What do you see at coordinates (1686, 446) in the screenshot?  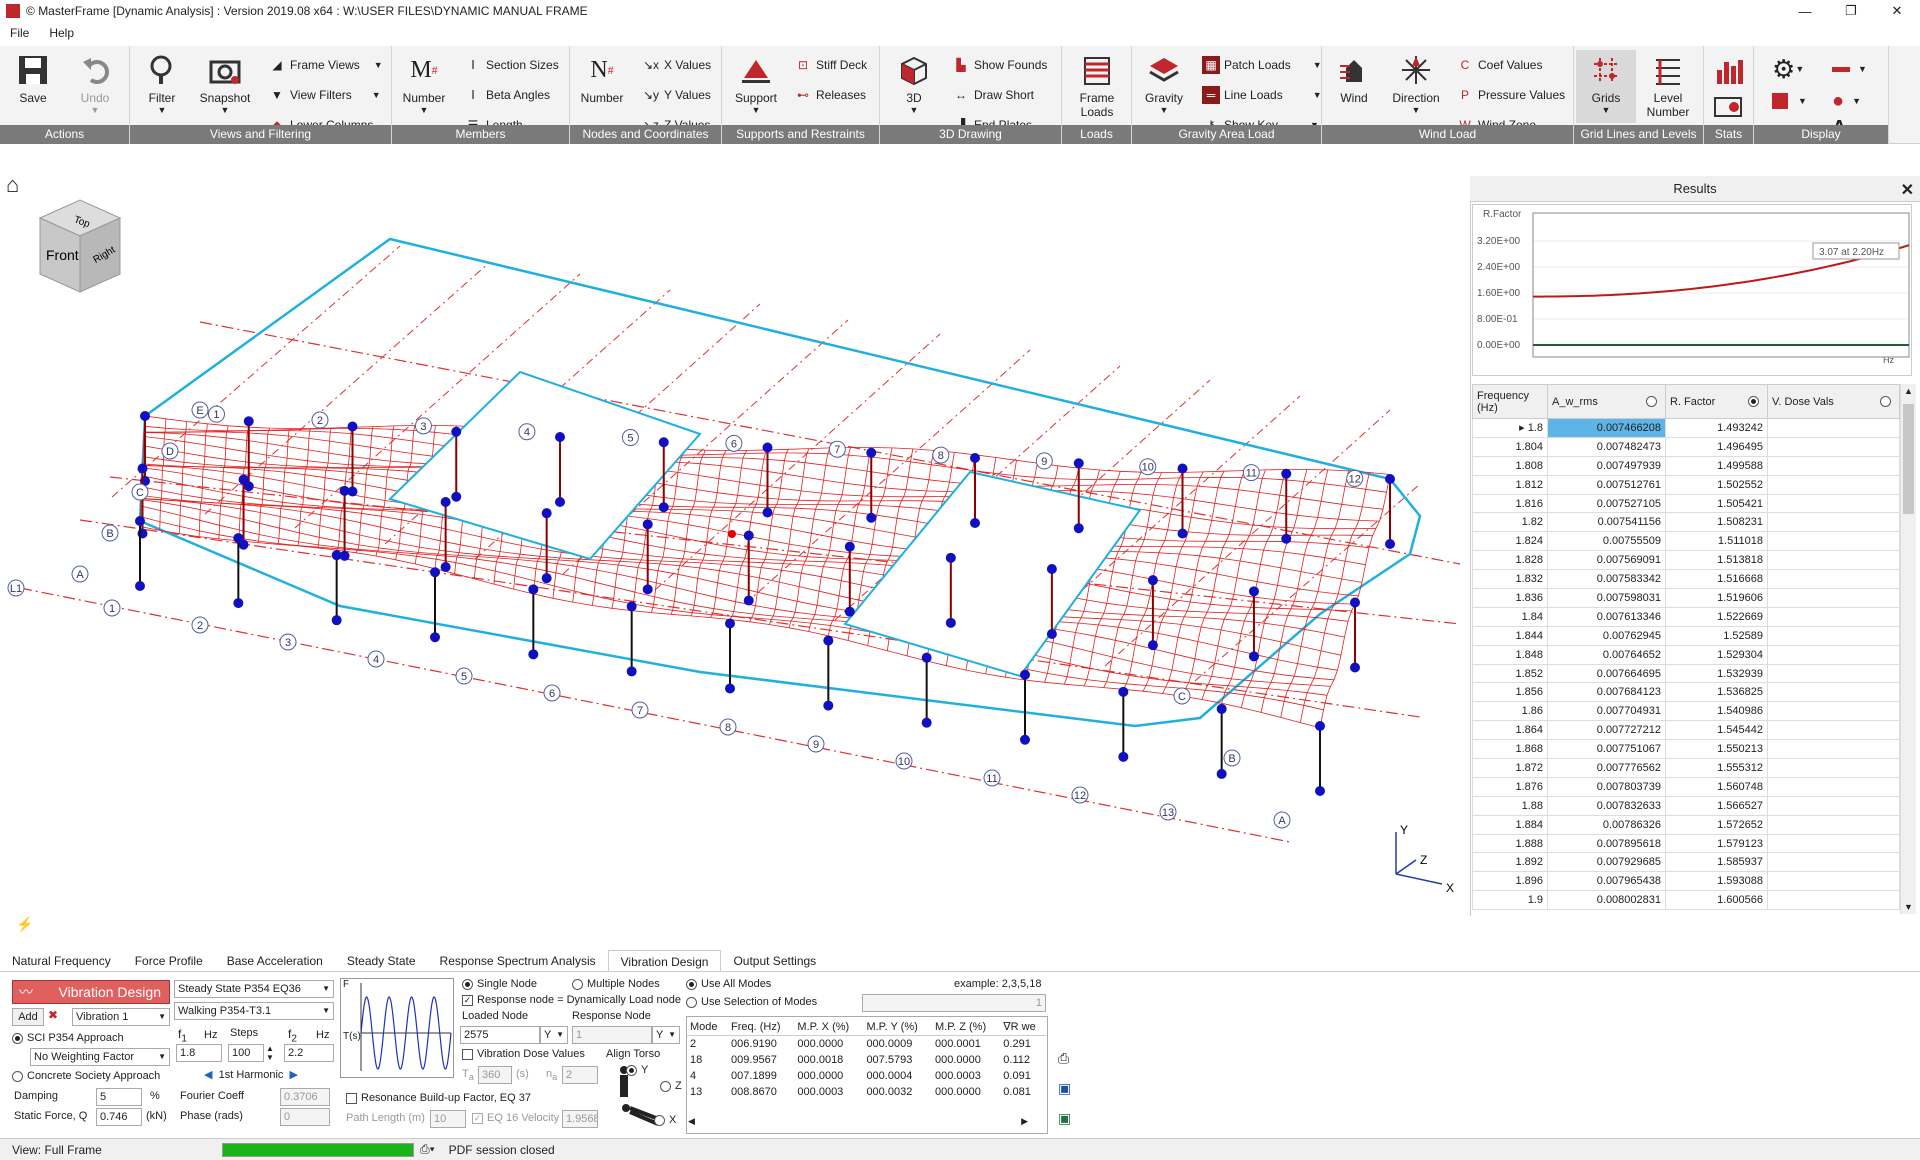 I see `results-row: 1.804 0.007482473 1.496495` at bounding box center [1686, 446].